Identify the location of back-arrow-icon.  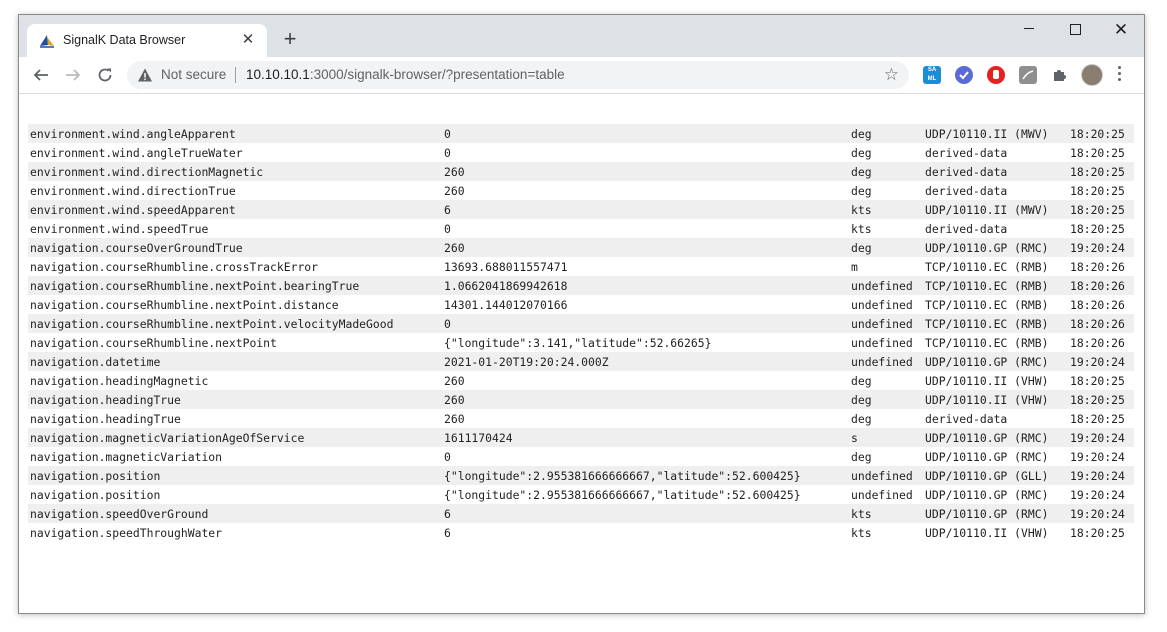
(41, 75).